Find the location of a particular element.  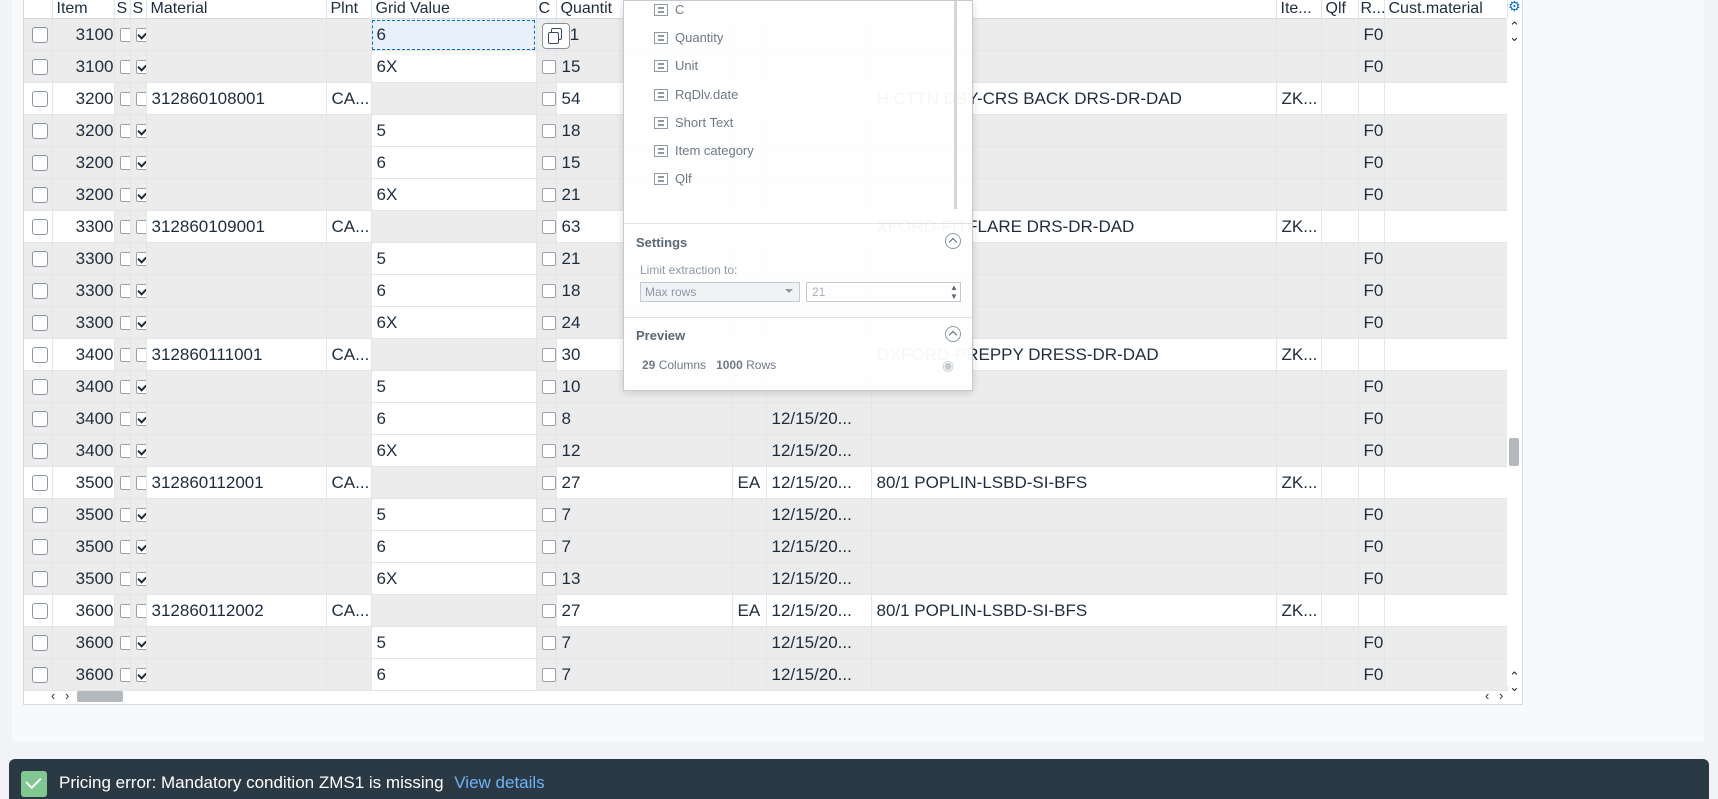

horizontal-scrollbar: ‹ › ‹ › is located at coordinates (772, 696).